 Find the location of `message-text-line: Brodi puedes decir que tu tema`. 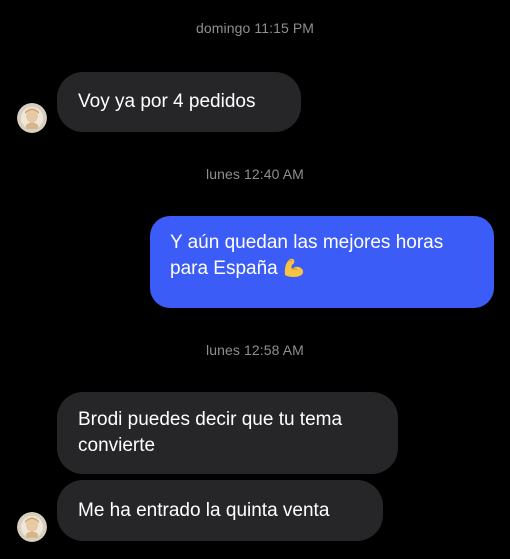

message-text-line: Brodi puedes decir que tu tema is located at coordinates (210, 419).